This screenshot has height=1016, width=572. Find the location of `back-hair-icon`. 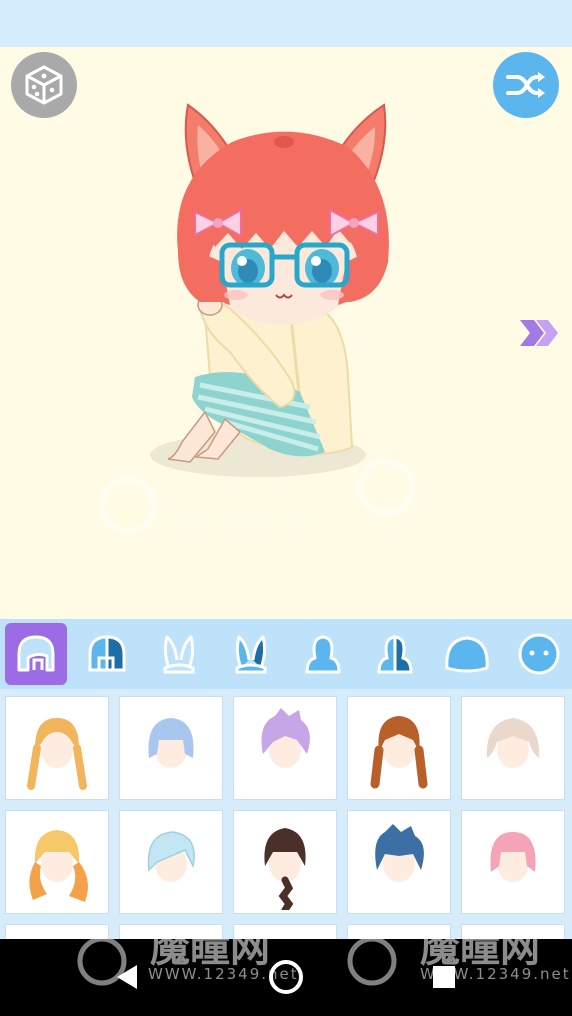

back-hair-icon is located at coordinates (323, 654).